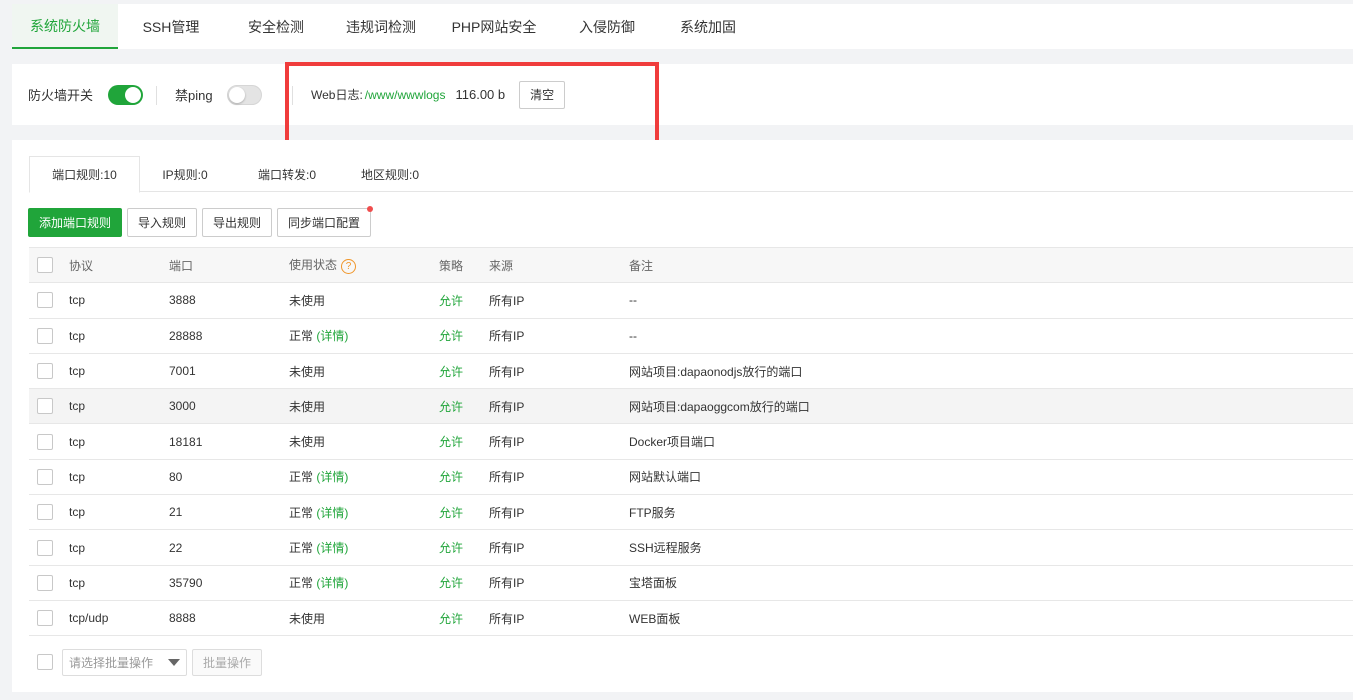 The image size is (1353, 700). I want to click on cell-note: 网站项目:dapaoggcom放行的端口, so click(991, 406).